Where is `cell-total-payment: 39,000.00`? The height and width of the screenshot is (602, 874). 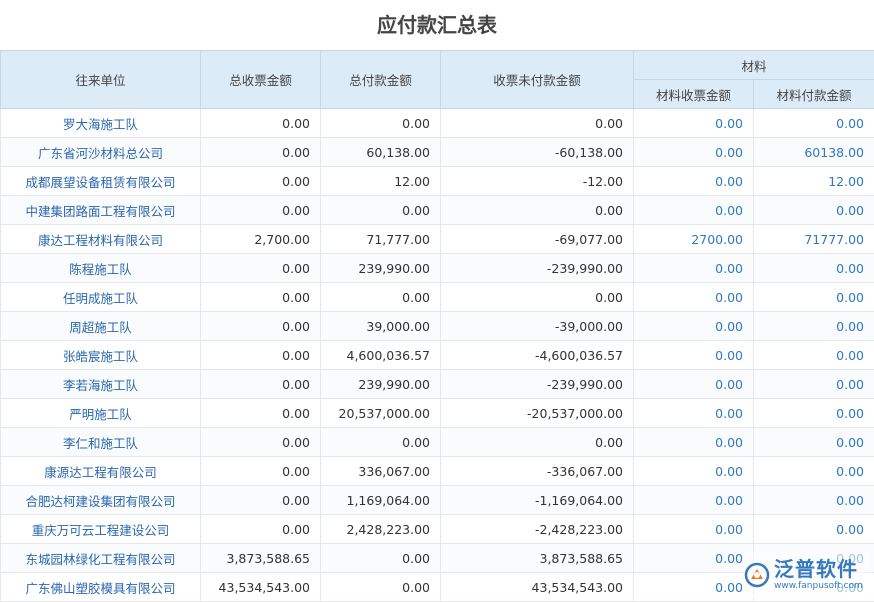
cell-total-payment: 39,000.00 is located at coordinates (381, 326).